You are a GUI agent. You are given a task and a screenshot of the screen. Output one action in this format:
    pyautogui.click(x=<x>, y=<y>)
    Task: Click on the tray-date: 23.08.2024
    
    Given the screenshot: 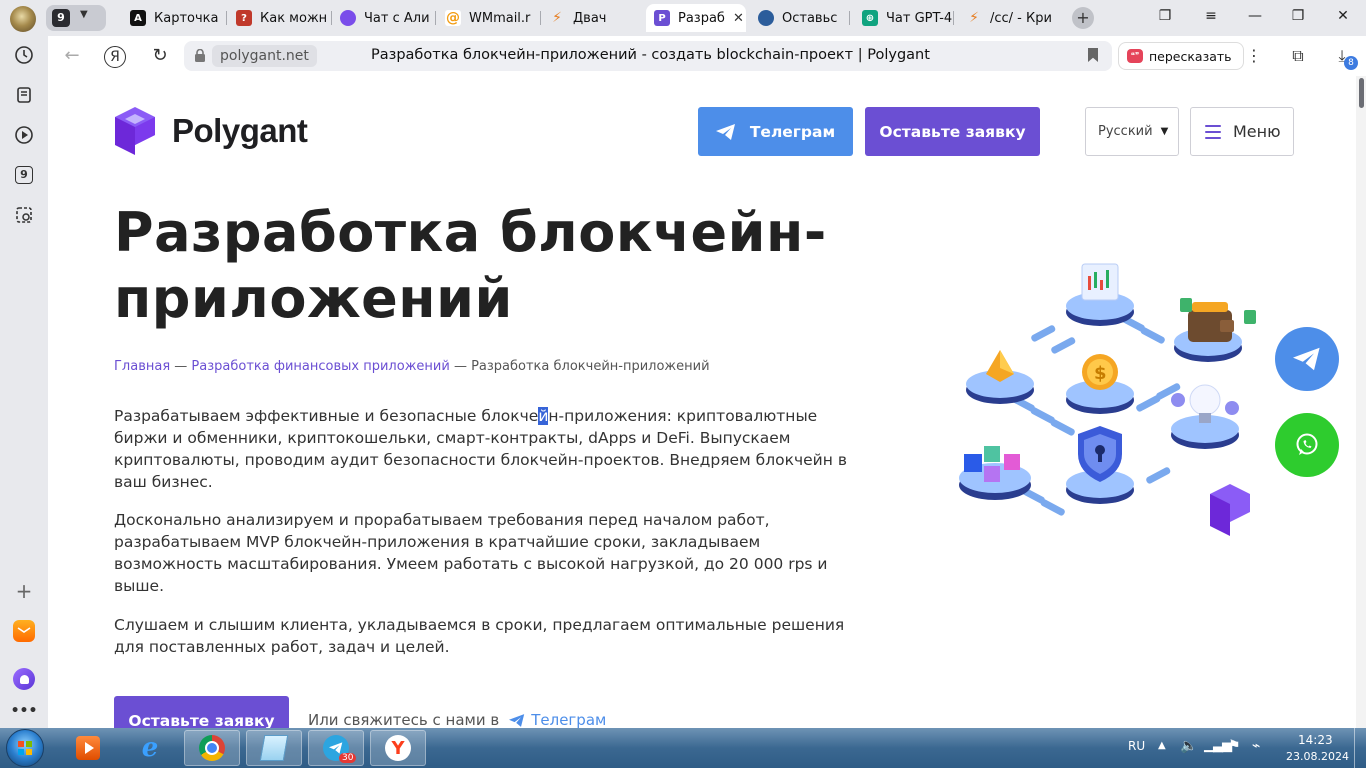 What is the action you would take?
    pyautogui.click(x=1317, y=756)
    